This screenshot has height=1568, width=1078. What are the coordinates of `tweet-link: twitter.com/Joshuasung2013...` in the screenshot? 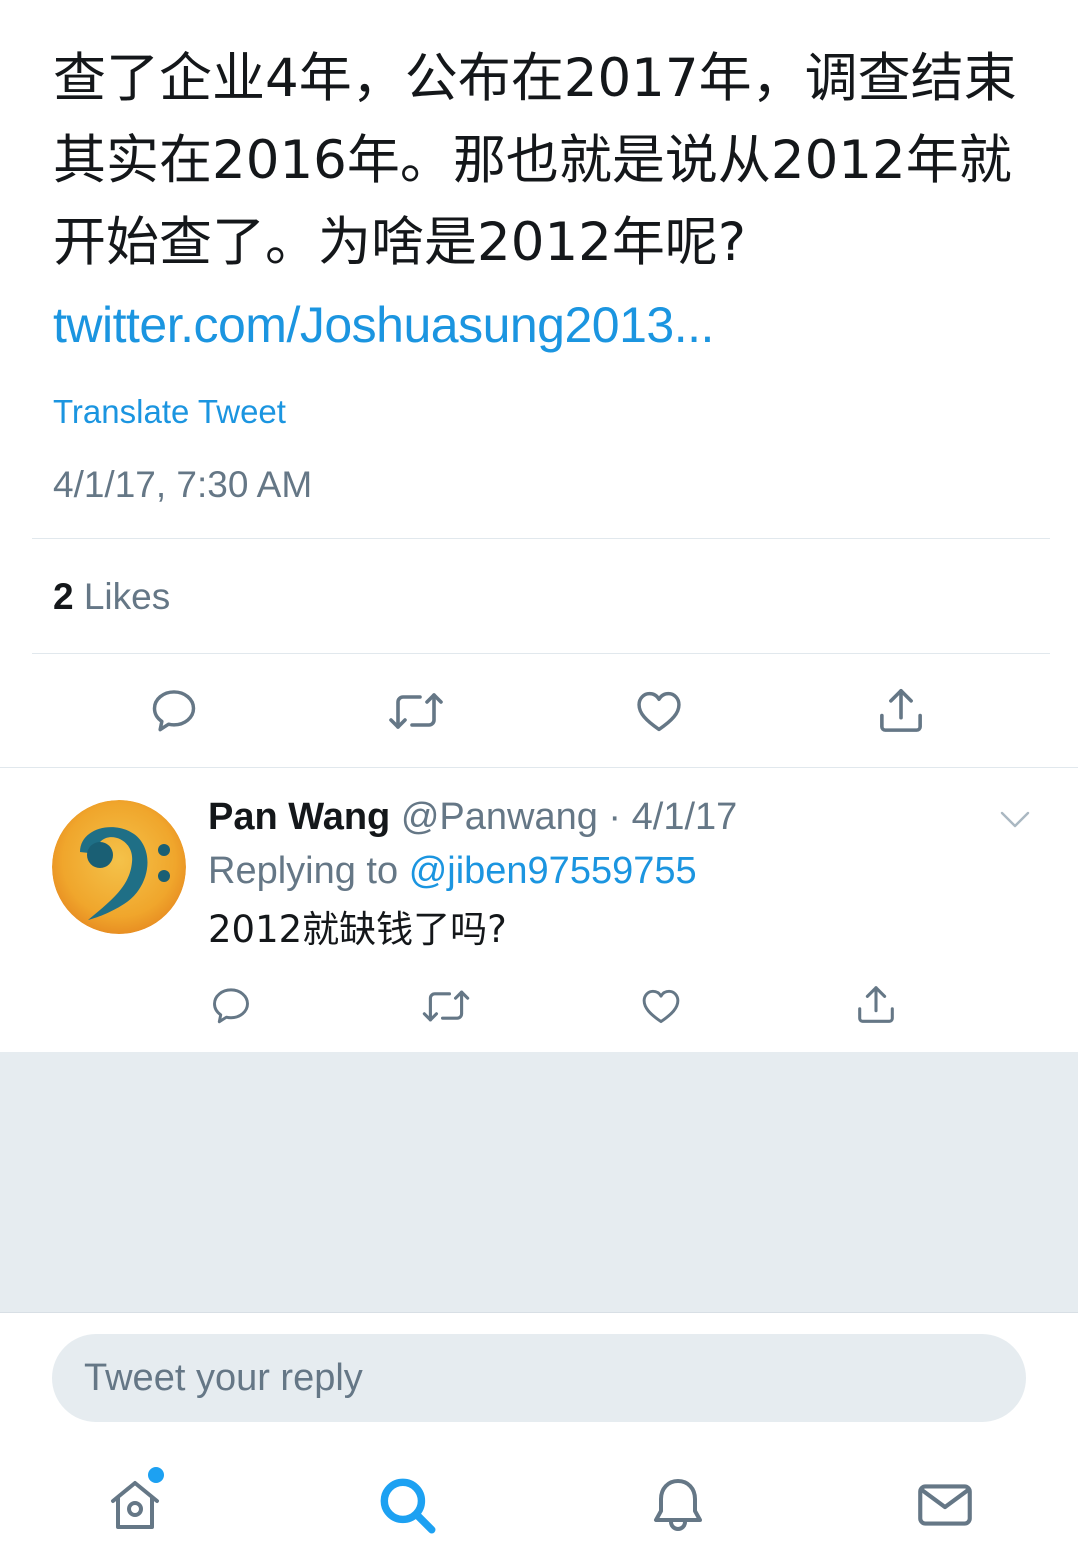 It's located at (383, 325).